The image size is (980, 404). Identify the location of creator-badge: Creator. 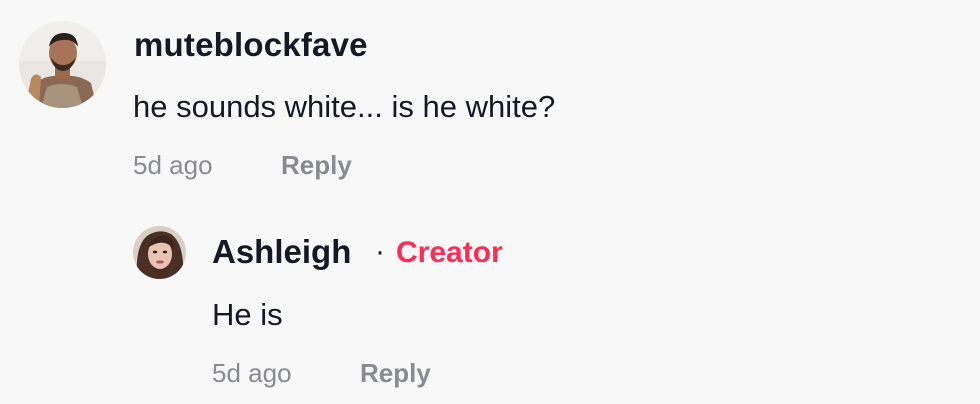
(449, 252).